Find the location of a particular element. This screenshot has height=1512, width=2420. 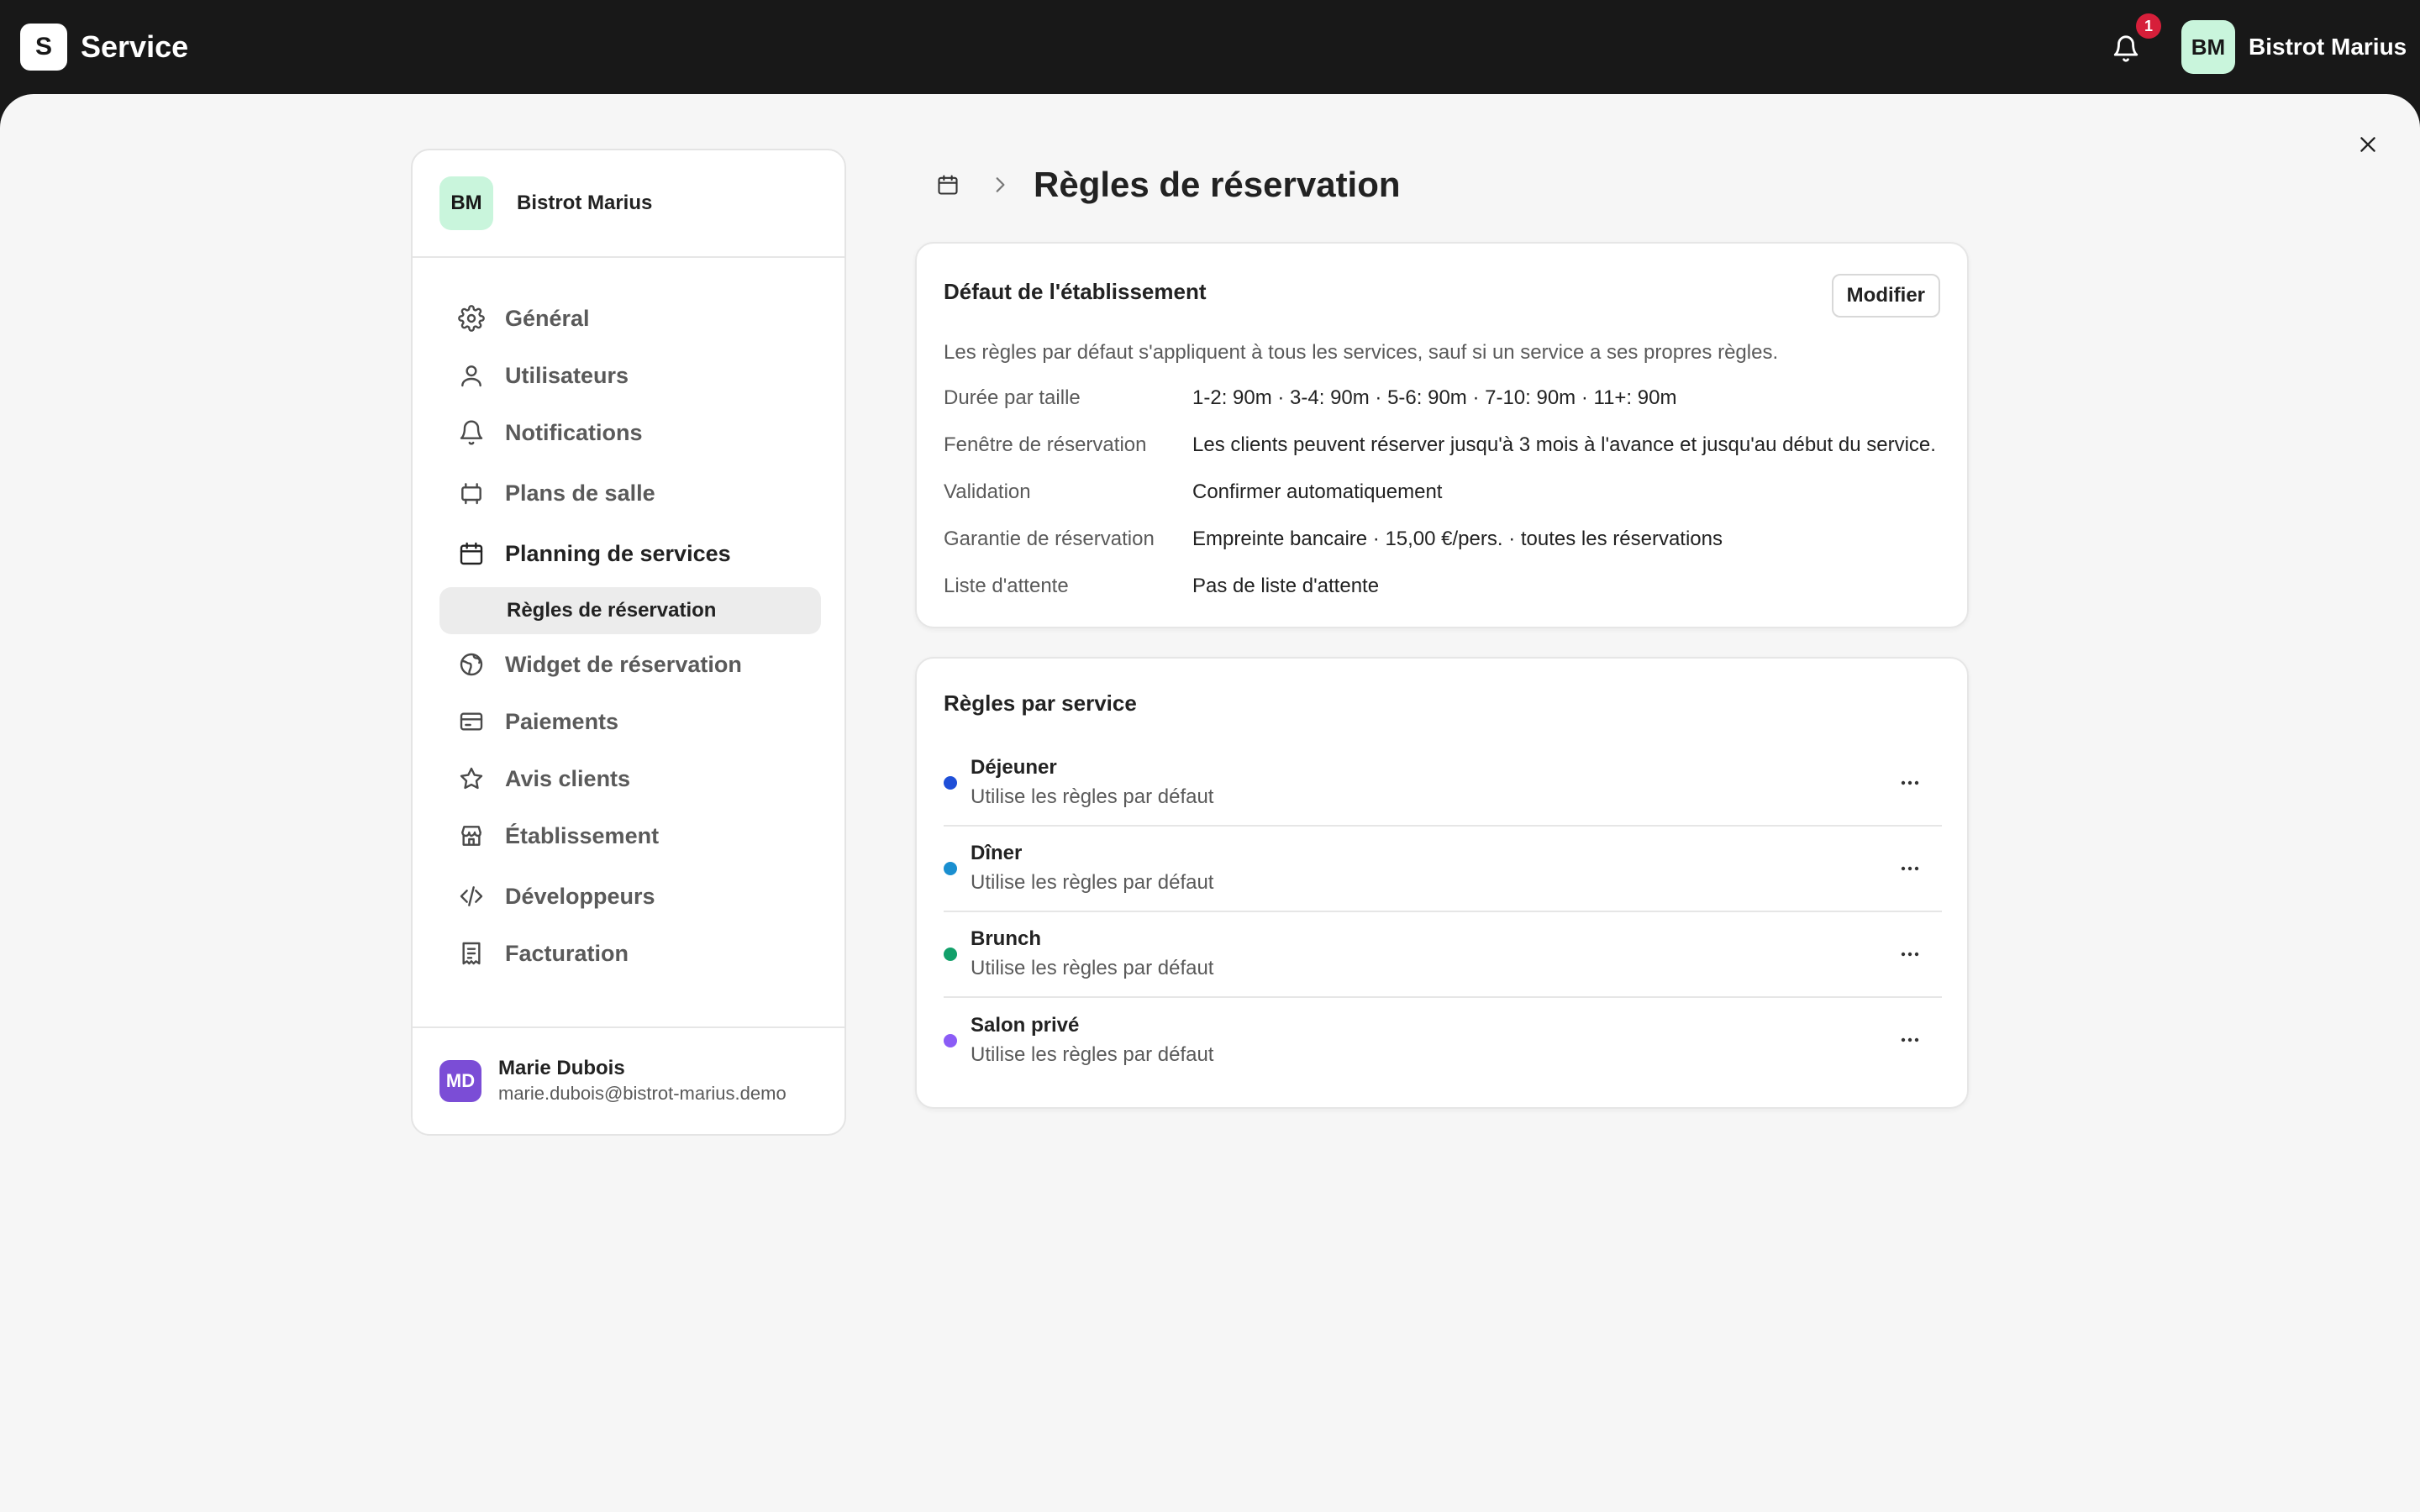

sidebar-item-establishment: Établissement is located at coordinates (630, 835).